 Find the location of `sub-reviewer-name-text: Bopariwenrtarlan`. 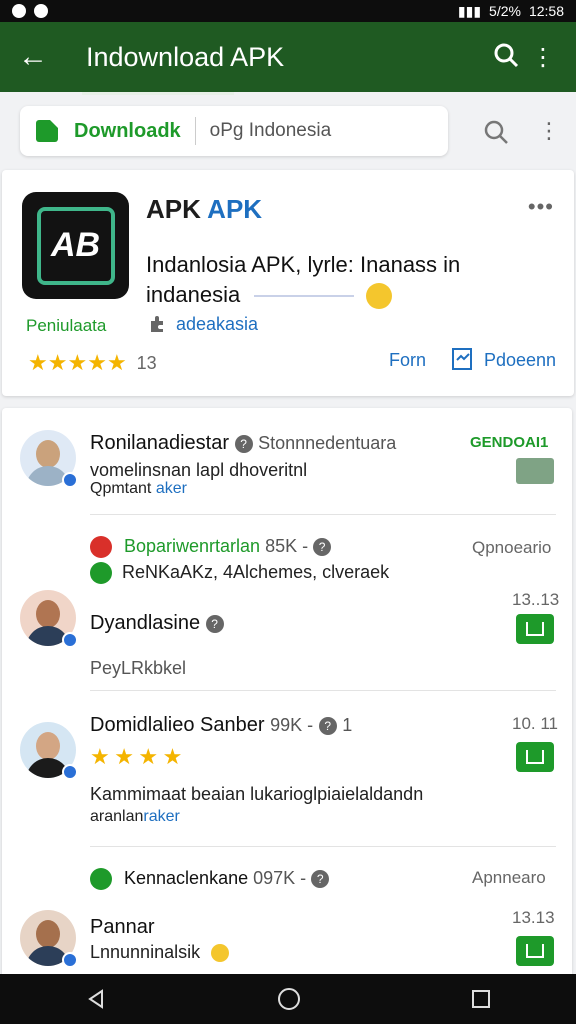

sub-reviewer-name-text: Bopariwenrtarlan is located at coordinates (192, 546).